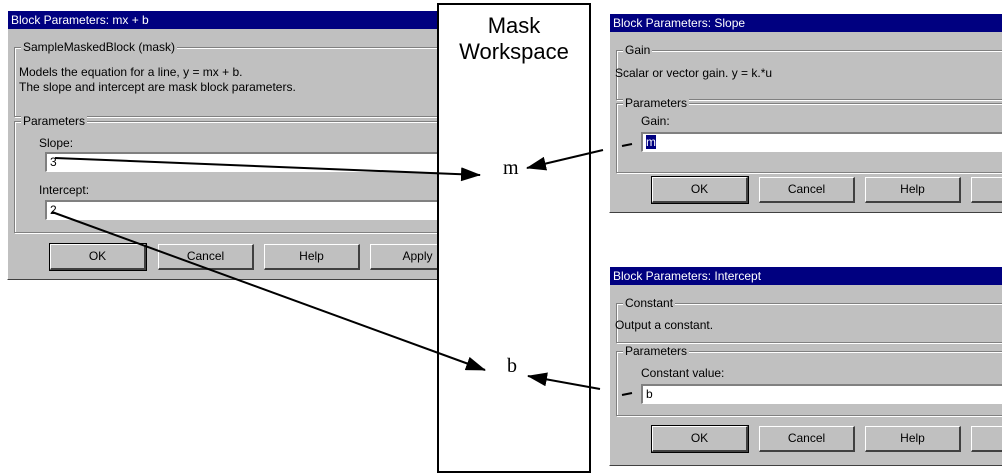 Image resolution: width=1002 pixels, height=473 pixels. Describe the element at coordinates (700, 439) in the screenshot. I see `intercept-ok-button: OK` at that location.